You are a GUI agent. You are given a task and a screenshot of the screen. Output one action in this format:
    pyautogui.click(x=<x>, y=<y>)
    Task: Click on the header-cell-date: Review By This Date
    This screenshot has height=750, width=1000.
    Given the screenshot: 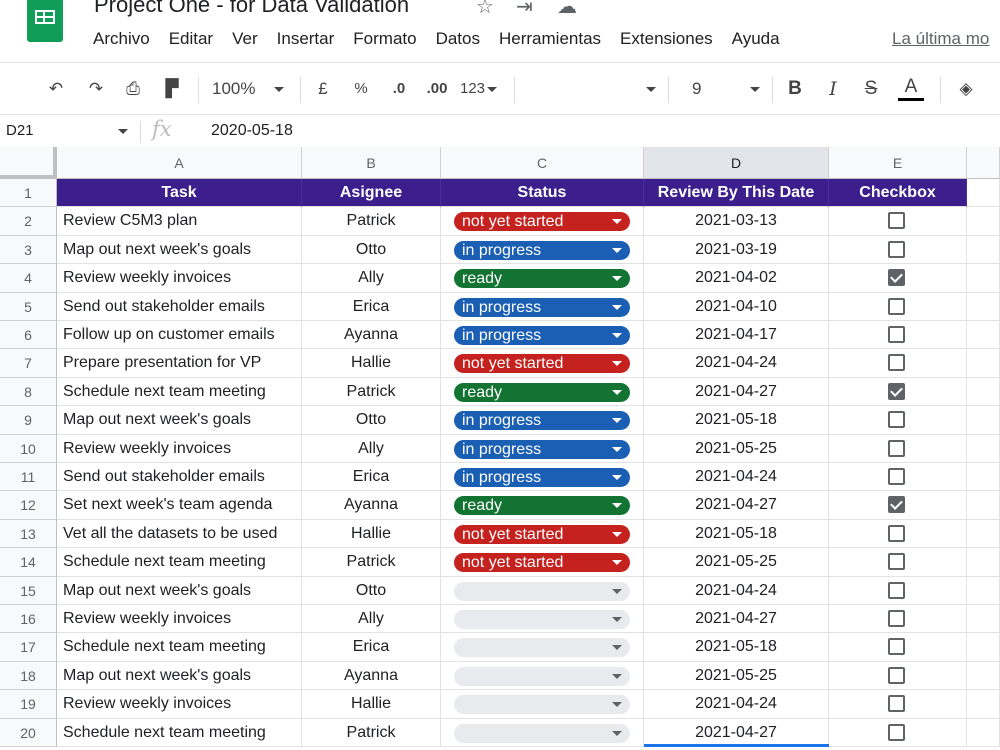 What is the action you would take?
    pyautogui.click(x=736, y=193)
    